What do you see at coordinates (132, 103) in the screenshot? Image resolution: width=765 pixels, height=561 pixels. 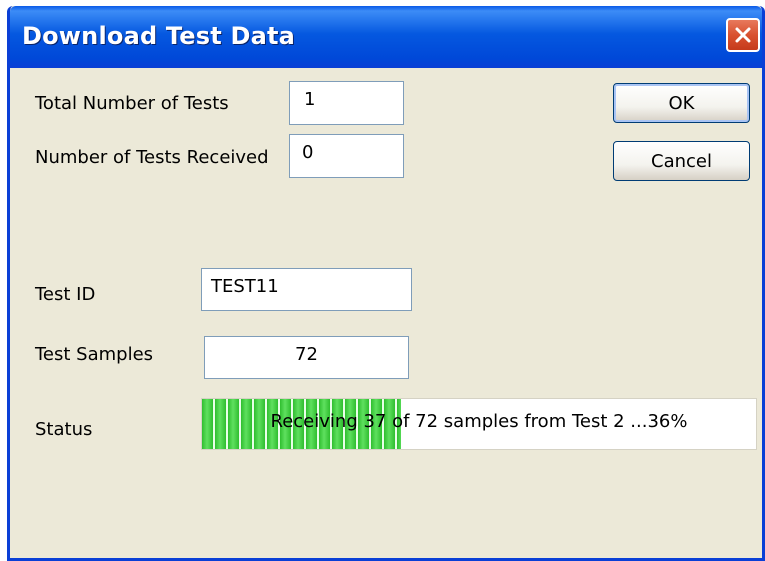 I see `total-tests-label: Total Number of Tests` at bounding box center [132, 103].